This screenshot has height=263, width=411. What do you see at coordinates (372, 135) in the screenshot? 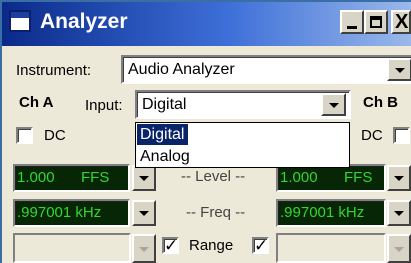
I see `ch-b-dc-label: DC` at bounding box center [372, 135].